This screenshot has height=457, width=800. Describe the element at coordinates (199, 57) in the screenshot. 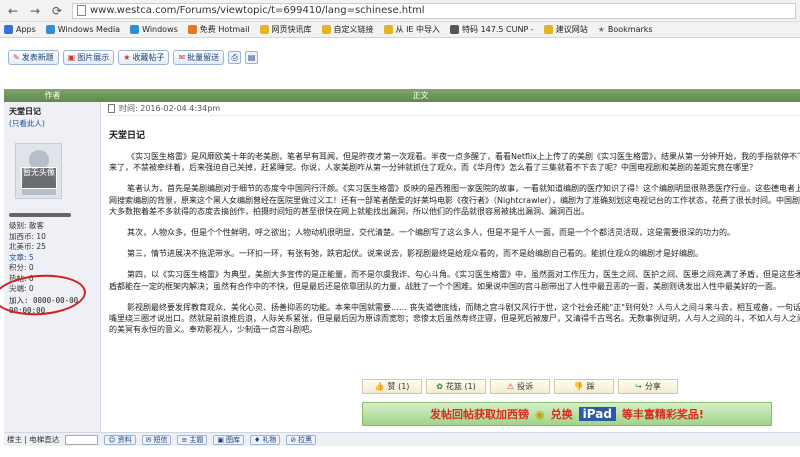

I see `batch-send-button: ✉ 批量留送` at that location.